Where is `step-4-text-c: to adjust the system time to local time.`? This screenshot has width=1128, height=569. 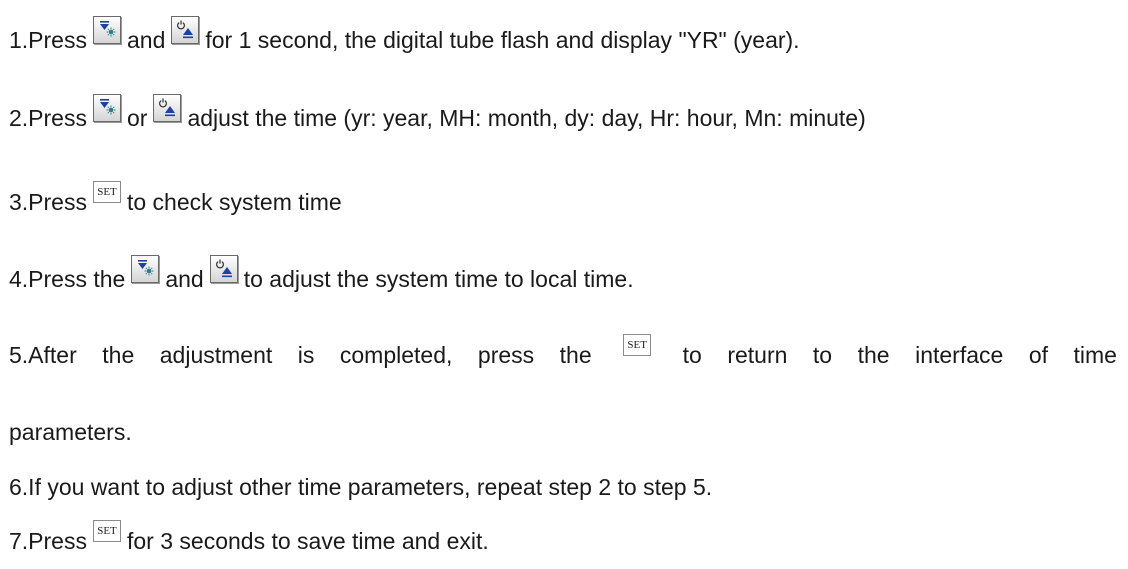 step-4-text-c: to adjust the system time to local time. is located at coordinates (438, 279).